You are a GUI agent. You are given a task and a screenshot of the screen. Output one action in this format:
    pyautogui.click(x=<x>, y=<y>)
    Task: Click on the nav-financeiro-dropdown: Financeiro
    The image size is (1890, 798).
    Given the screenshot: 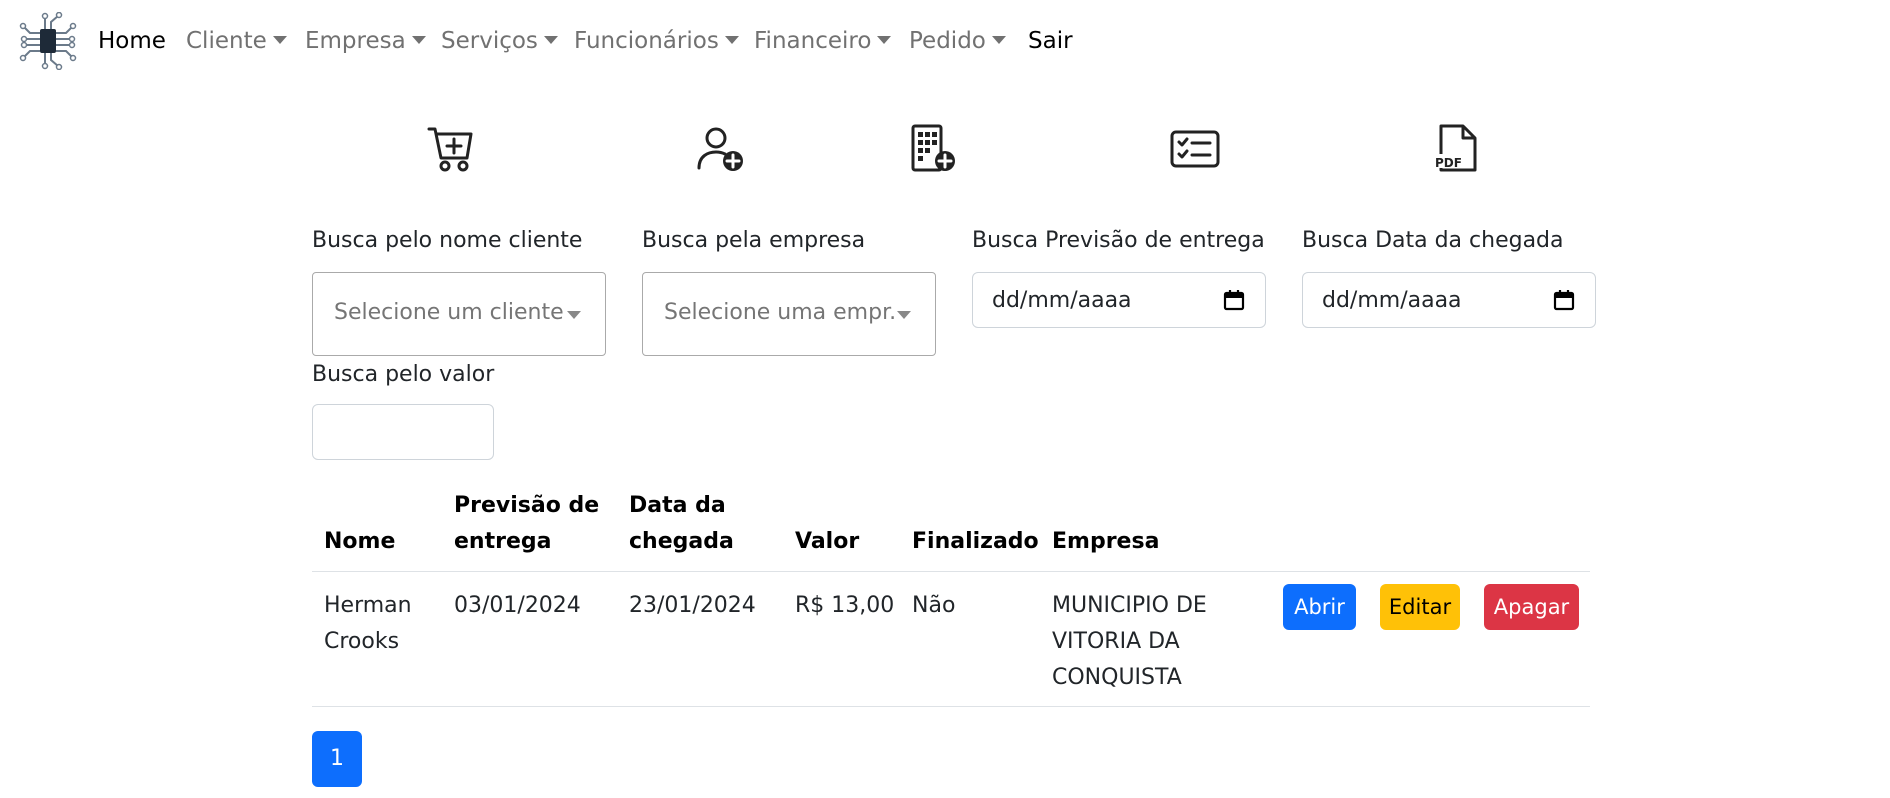 What is the action you would take?
    pyautogui.click(x=823, y=41)
    